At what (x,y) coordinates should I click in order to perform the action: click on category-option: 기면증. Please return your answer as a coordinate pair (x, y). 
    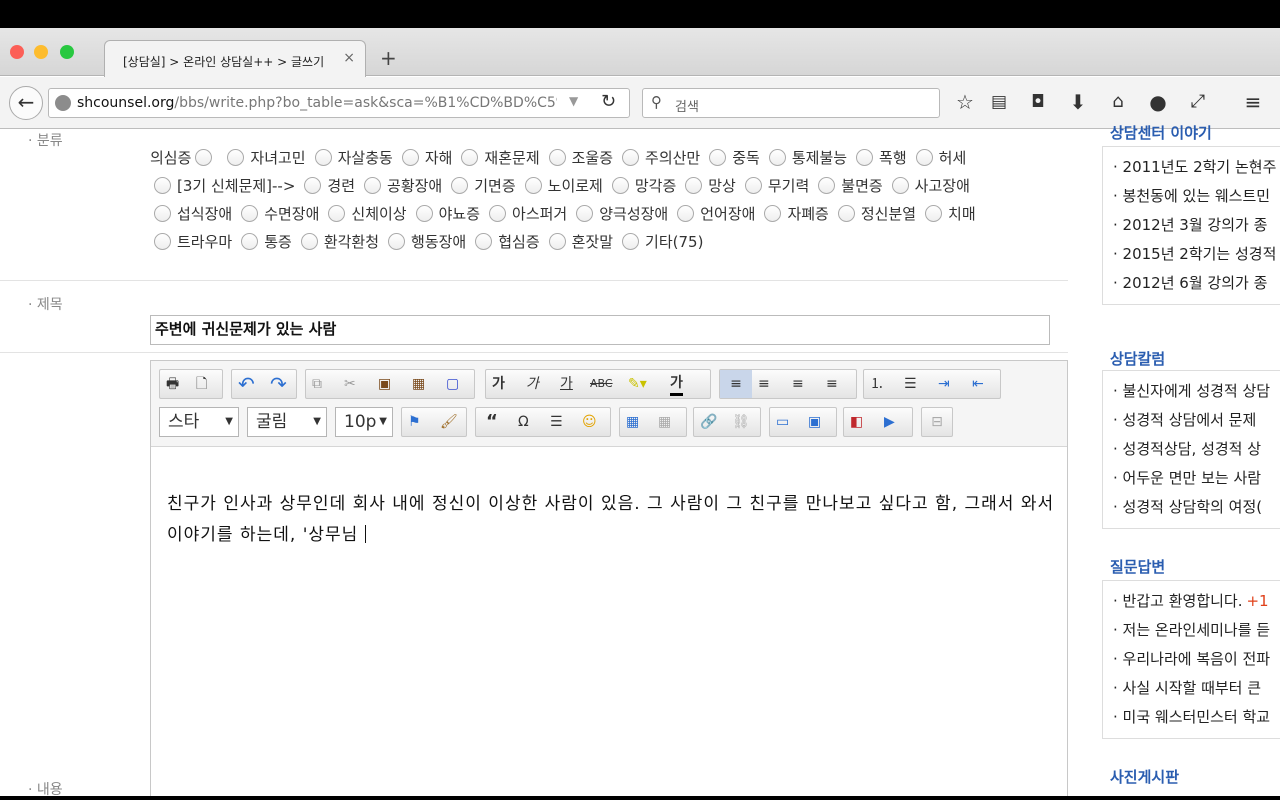
    Looking at the image, I should click on (481, 186).